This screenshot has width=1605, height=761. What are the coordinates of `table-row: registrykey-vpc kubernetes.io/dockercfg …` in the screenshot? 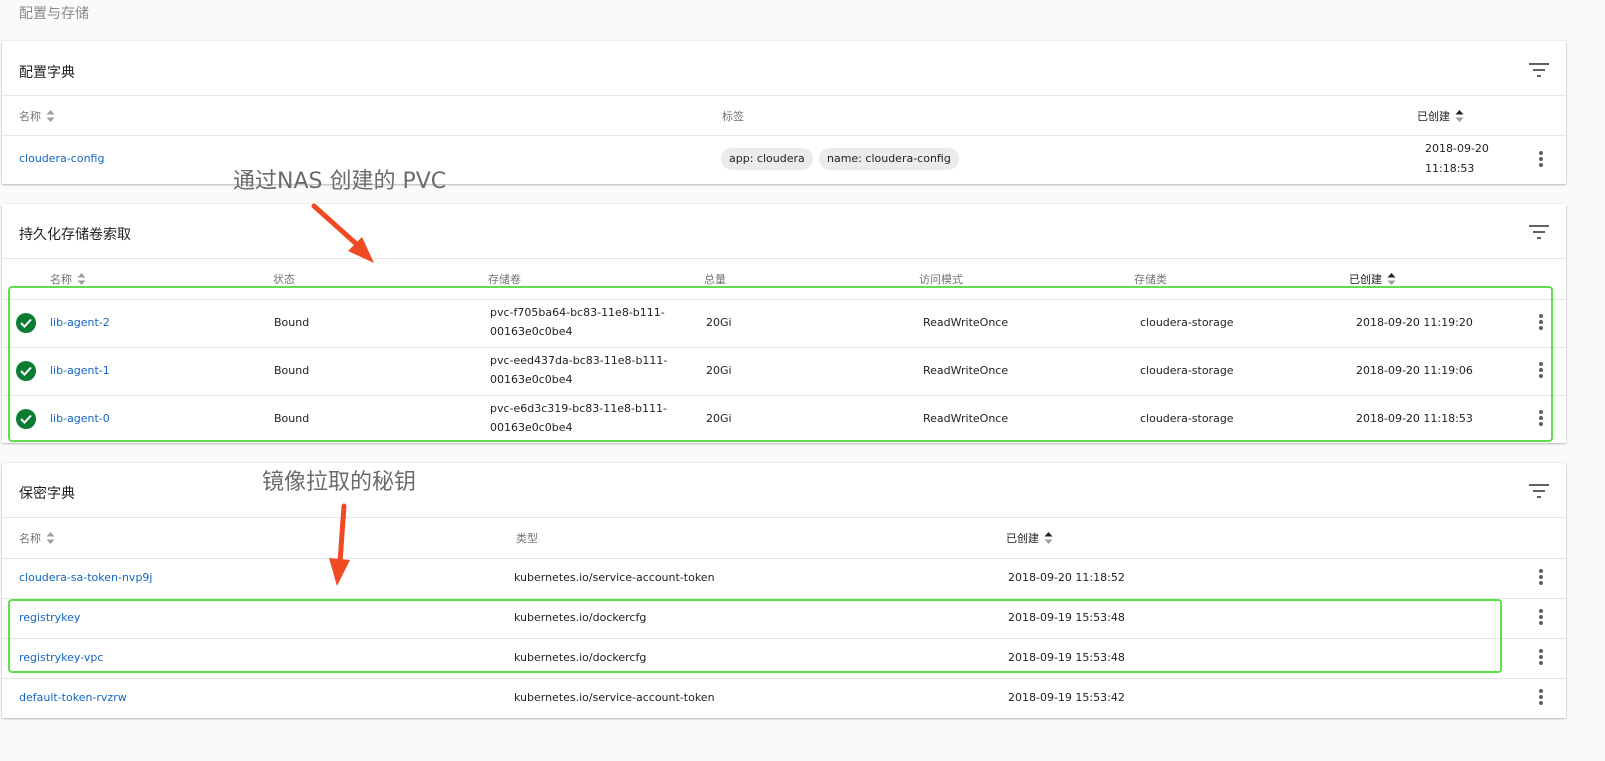 It's located at (784, 658).